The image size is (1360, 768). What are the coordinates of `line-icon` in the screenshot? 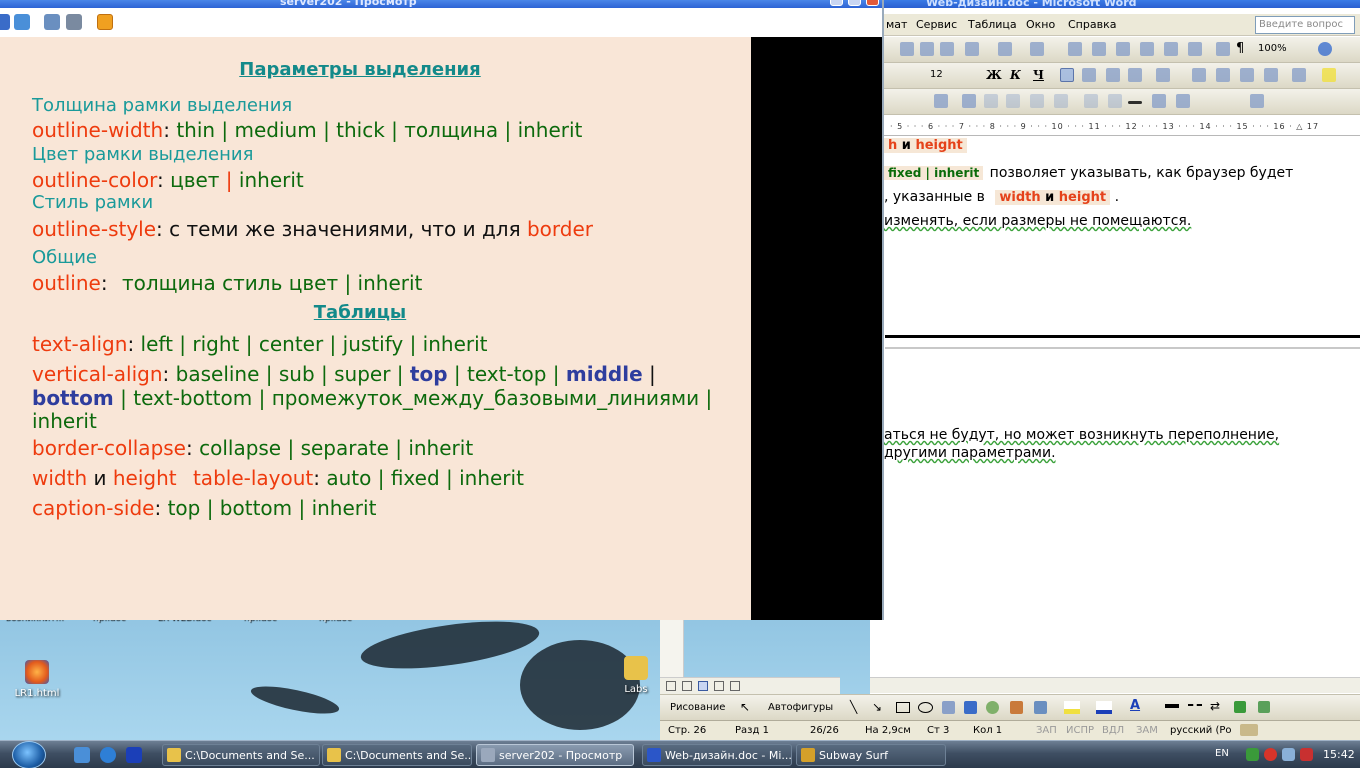 It's located at (1135, 102).